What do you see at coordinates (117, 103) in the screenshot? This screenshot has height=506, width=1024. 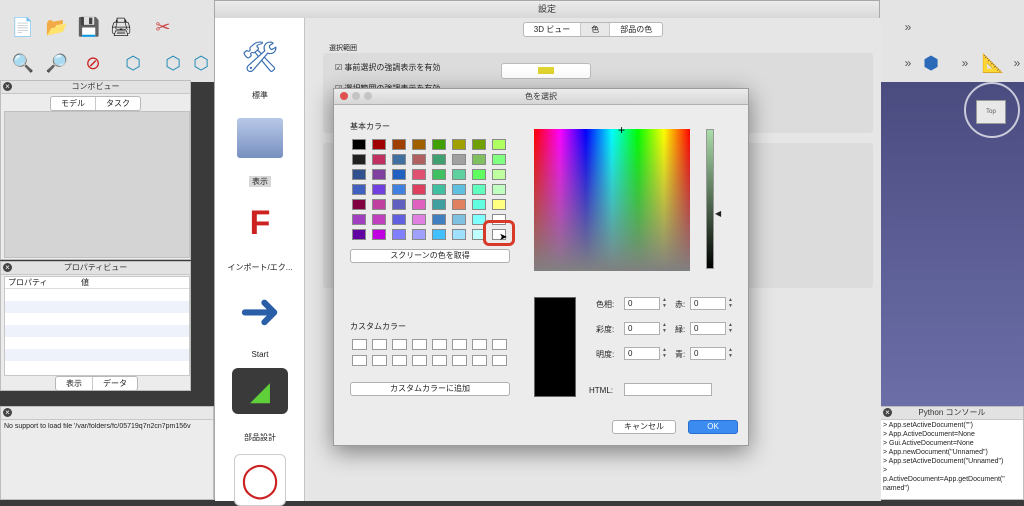 I see `tab-task: タスク` at bounding box center [117, 103].